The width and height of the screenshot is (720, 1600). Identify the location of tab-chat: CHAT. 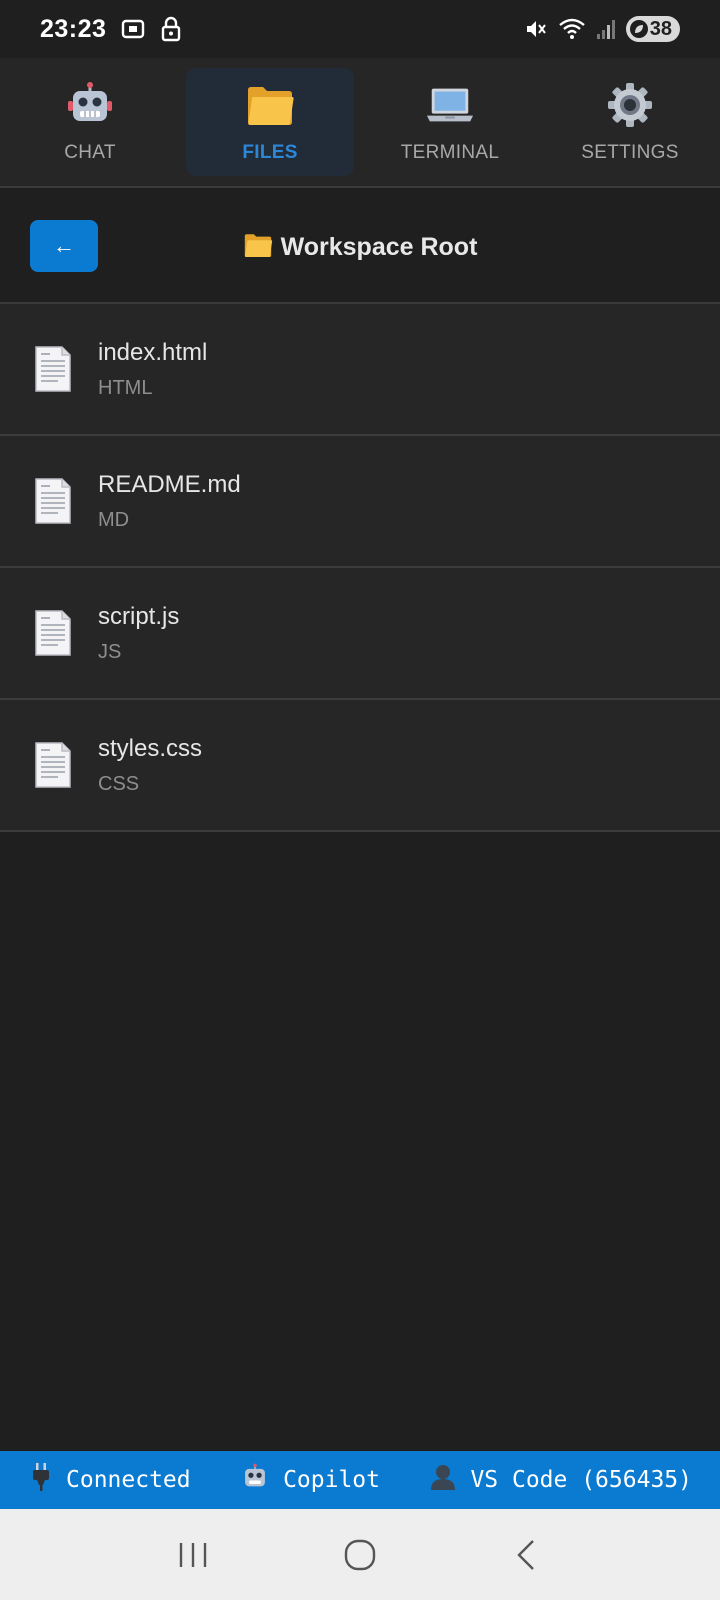
(90, 122).